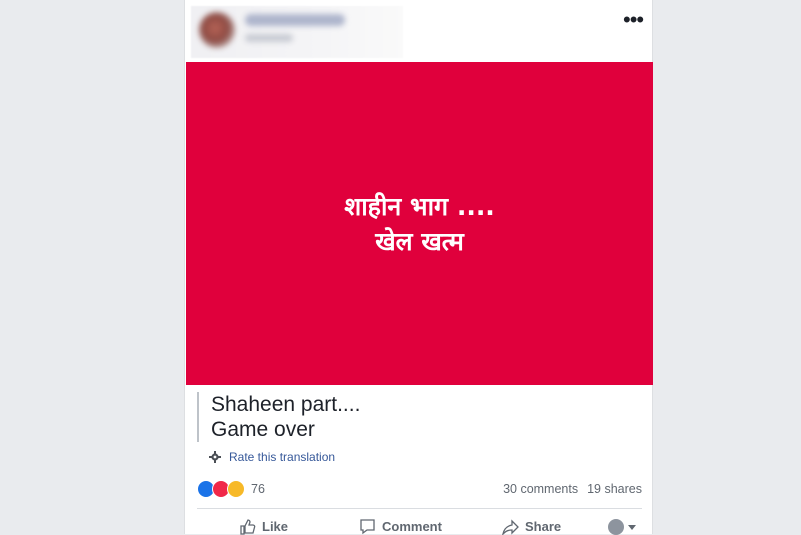 The width and height of the screenshot is (801, 535). I want to click on rate-translation-link: Rate this translation, so click(272, 457).